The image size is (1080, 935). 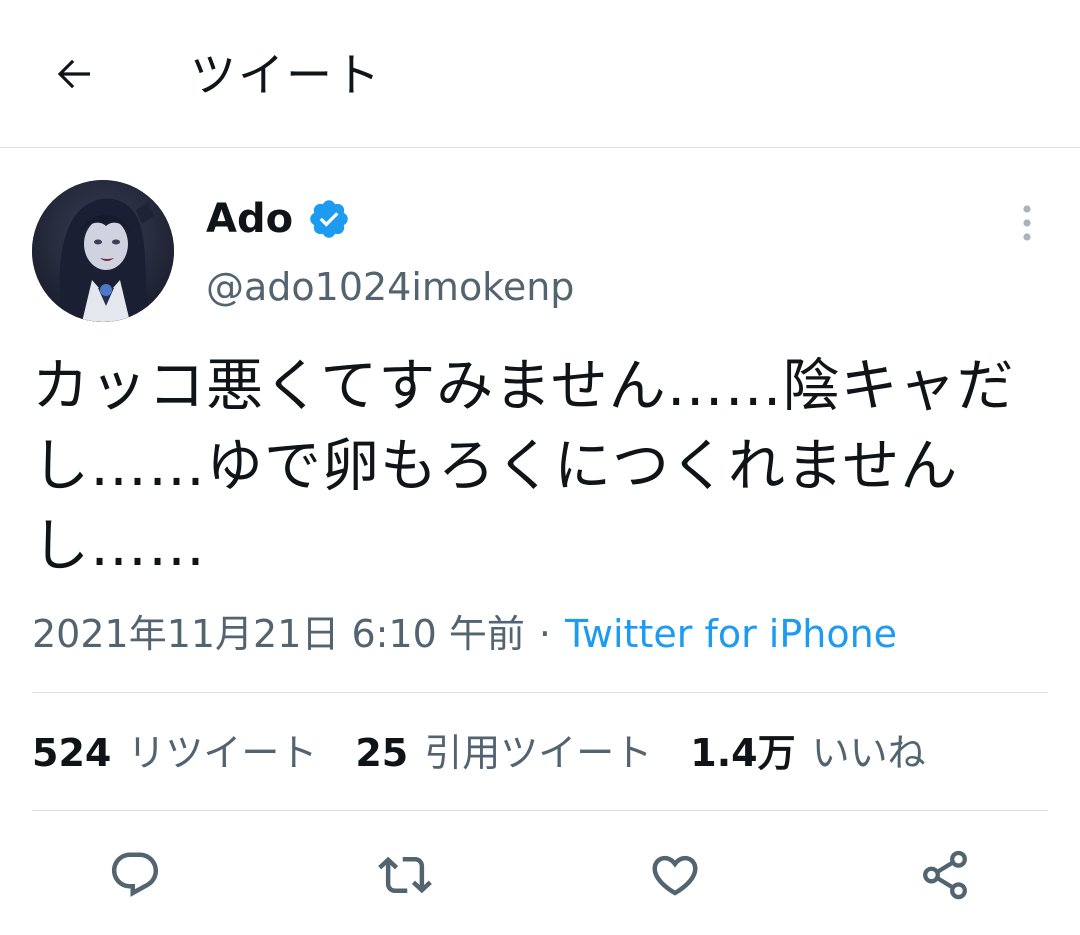 I want to click on avatar-image, so click(x=103, y=251).